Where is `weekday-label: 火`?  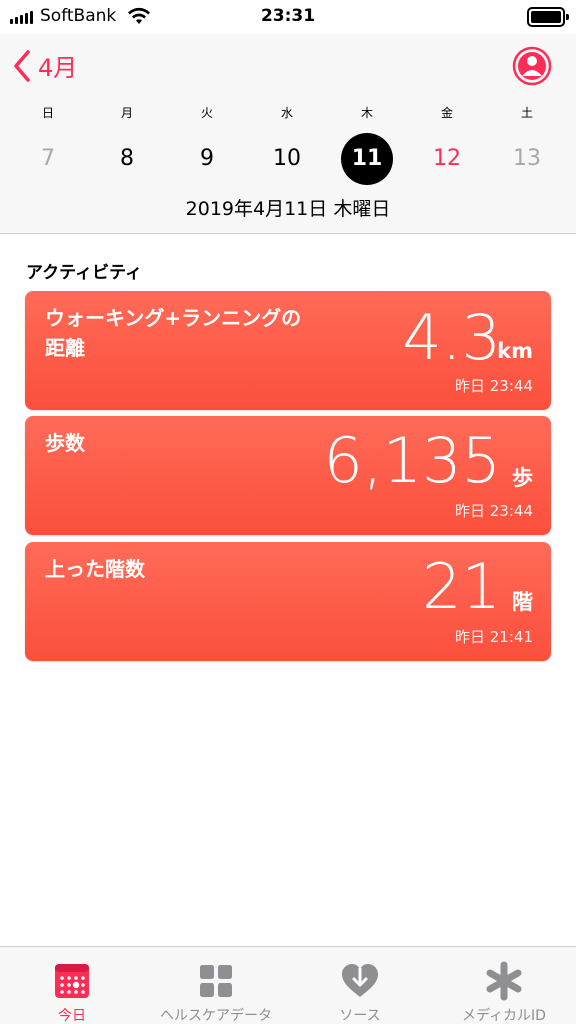 weekday-label: 火 is located at coordinates (206, 113).